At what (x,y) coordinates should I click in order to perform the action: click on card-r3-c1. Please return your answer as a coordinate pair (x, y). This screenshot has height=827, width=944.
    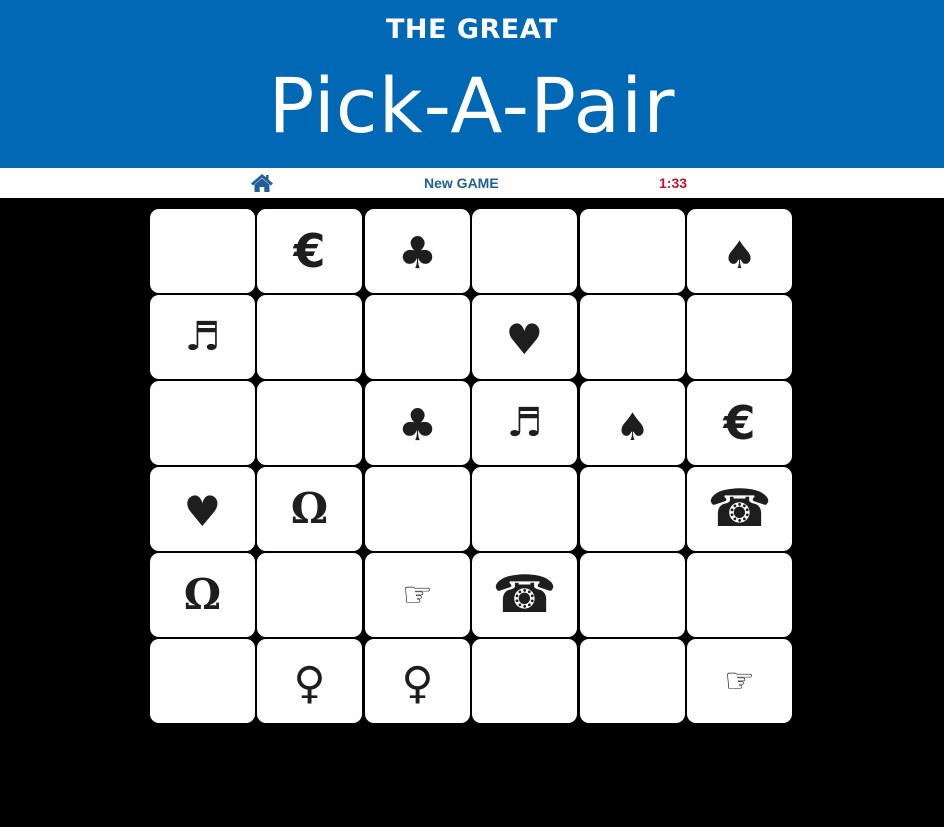
    Looking at the image, I should click on (202, 423).